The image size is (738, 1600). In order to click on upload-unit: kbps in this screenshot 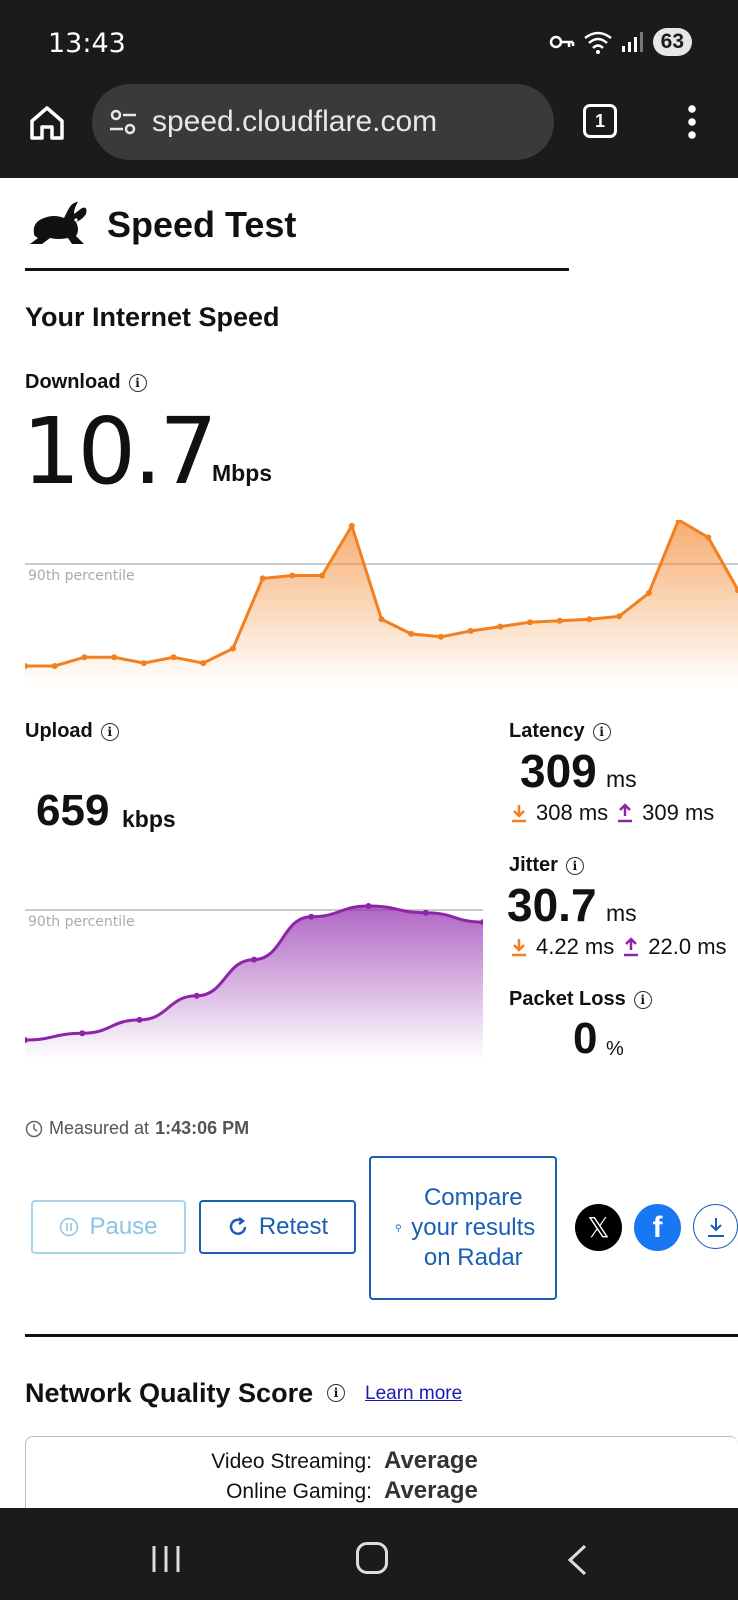, I will do `click(149, 819)`.